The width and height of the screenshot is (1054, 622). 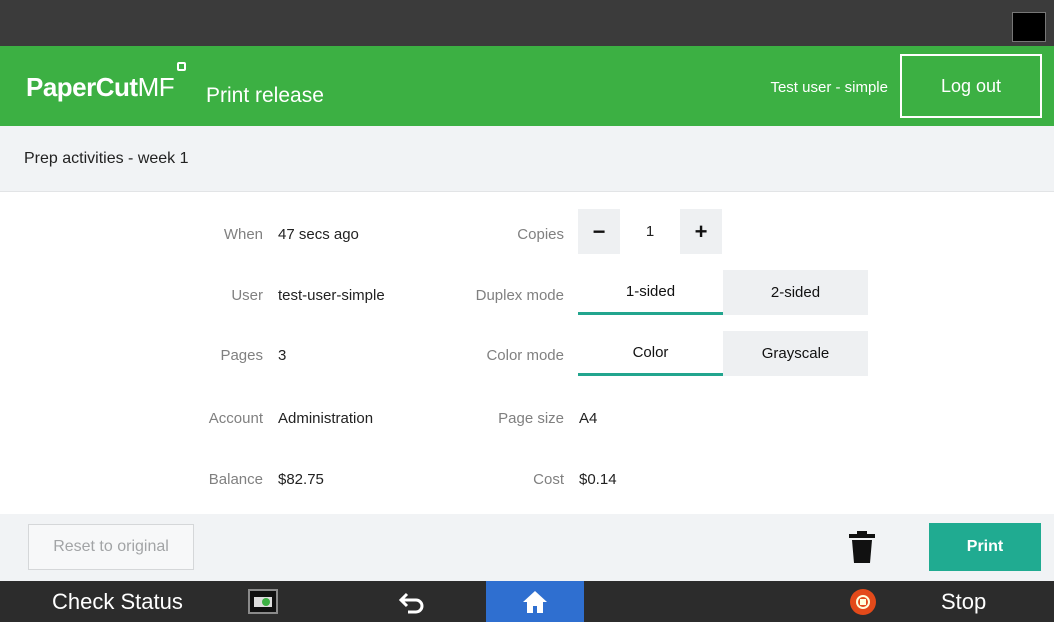 I want to click on copies-increment-button: +, so click(x=701, y=231).